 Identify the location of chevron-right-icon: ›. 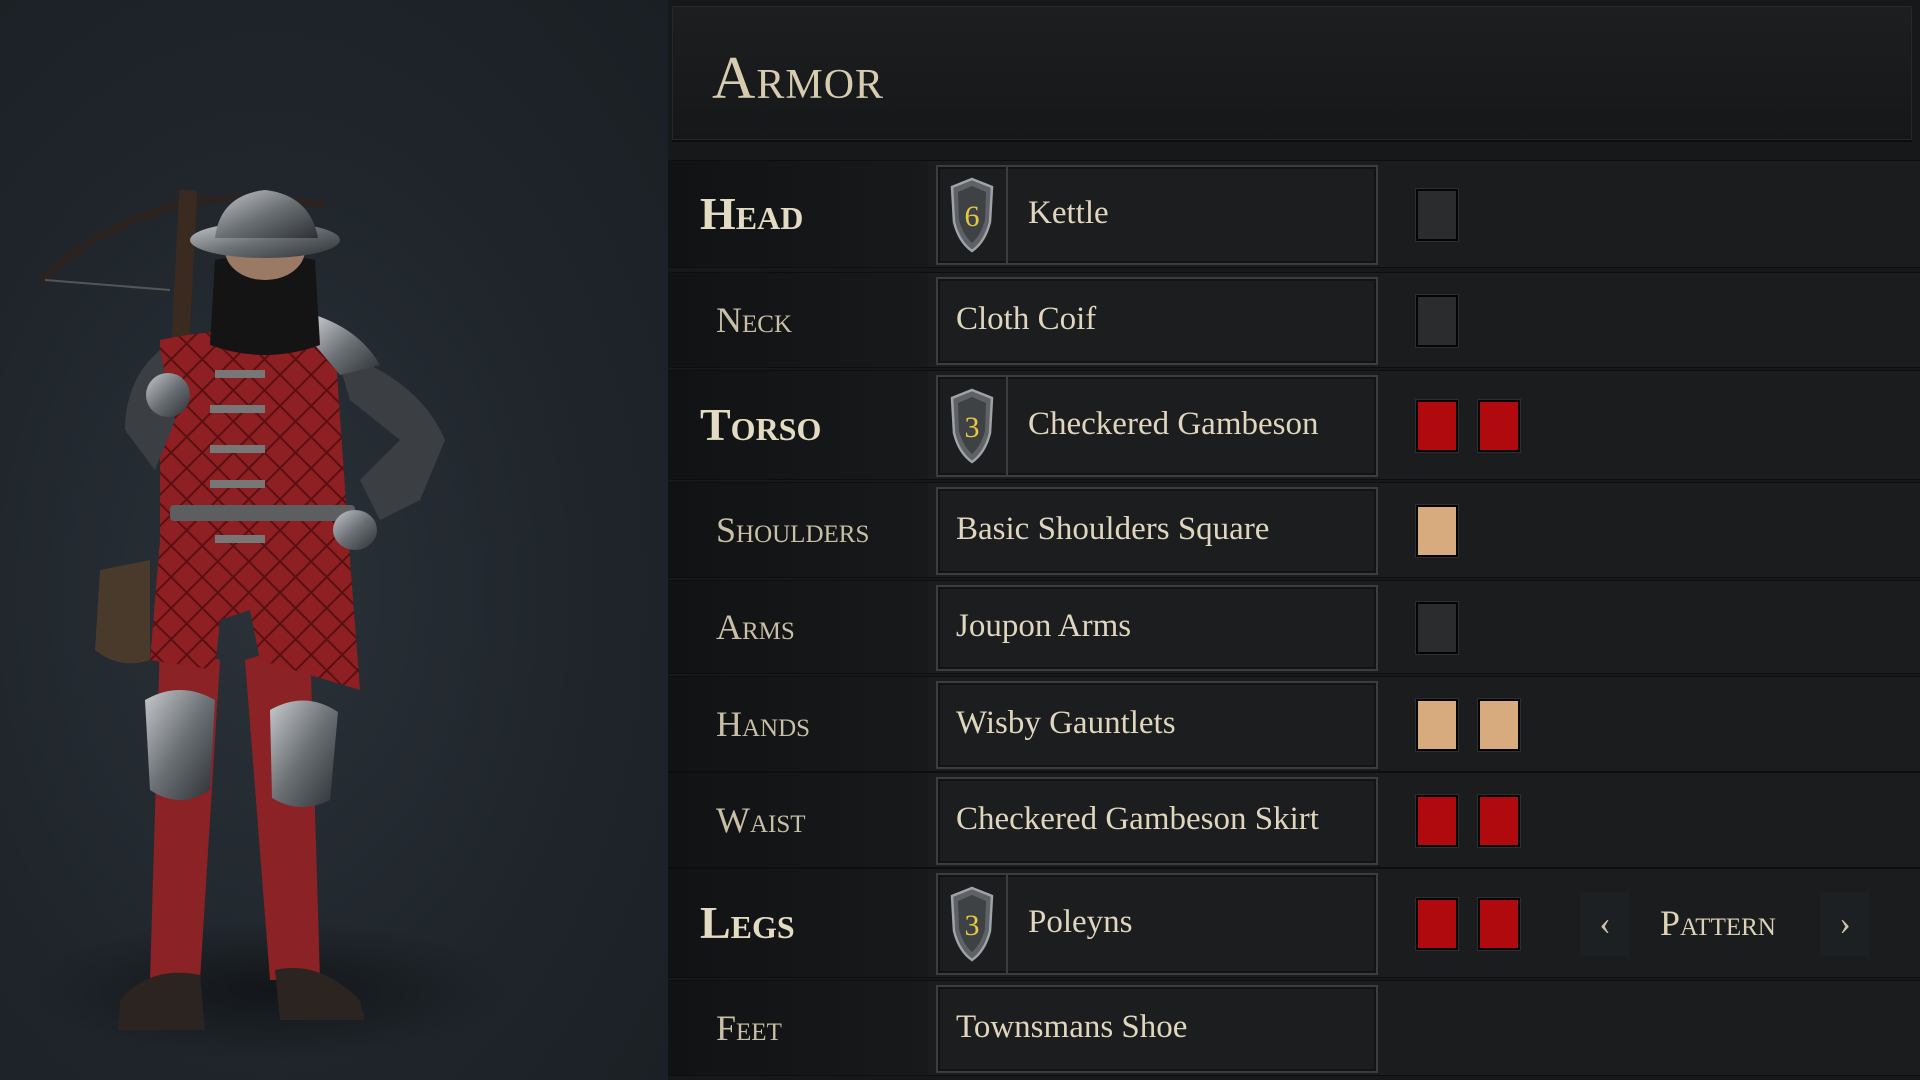
(1845, 923).